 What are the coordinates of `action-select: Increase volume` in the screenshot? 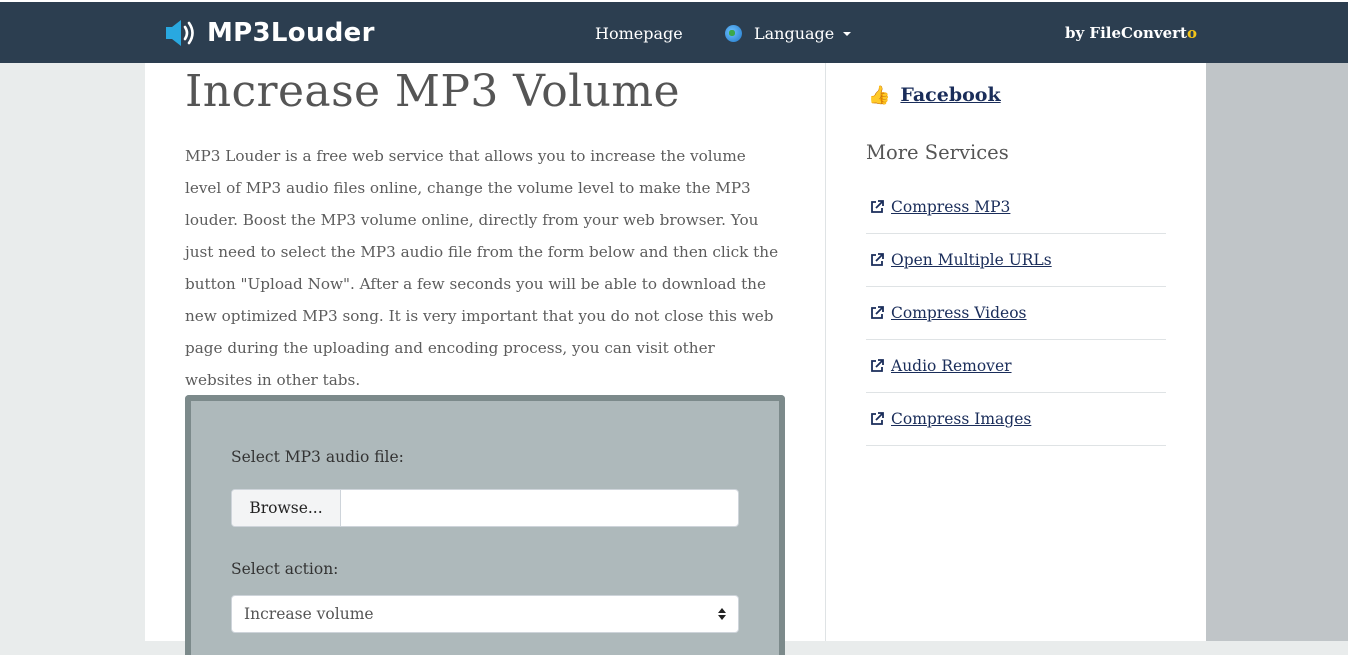 It's located at (485, 614).